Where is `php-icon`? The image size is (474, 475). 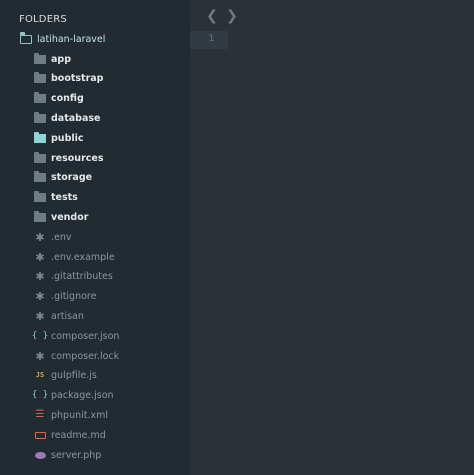
php-icon is located at coordinates (40, 455).